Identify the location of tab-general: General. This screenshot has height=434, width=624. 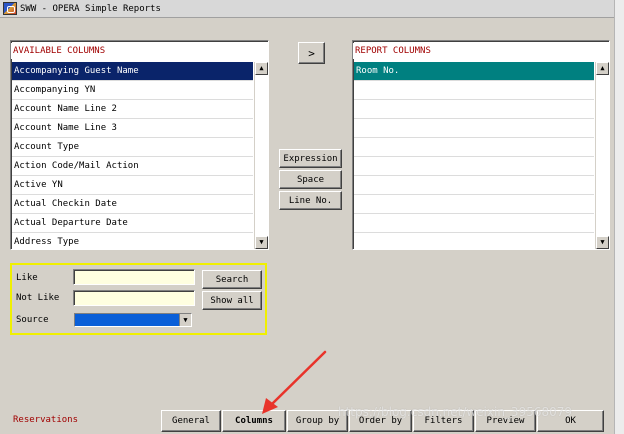
(191, 421).